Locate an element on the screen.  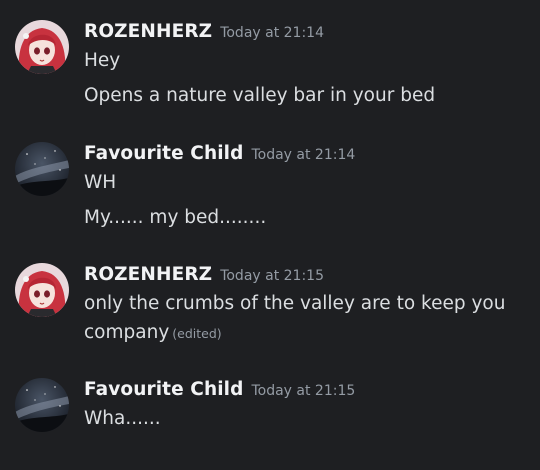
message-text: WH is located at coordinates (100, 182).